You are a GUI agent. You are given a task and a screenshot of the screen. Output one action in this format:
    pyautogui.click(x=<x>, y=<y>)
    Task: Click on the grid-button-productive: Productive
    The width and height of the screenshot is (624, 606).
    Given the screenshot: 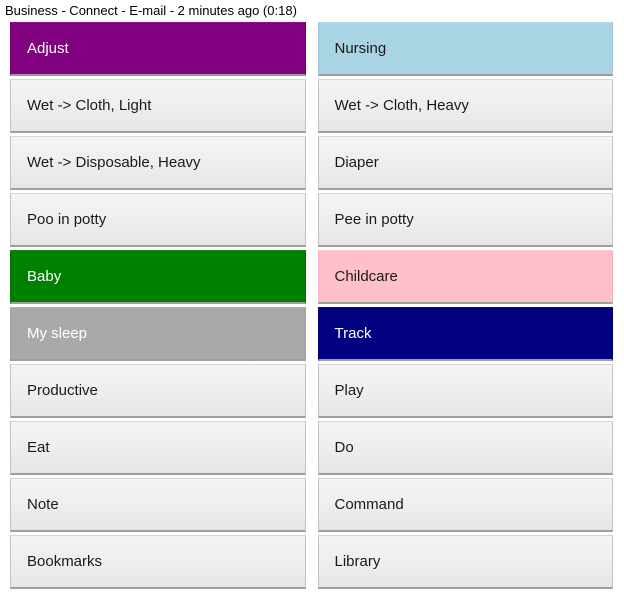 What is the action you would take?
    pyautogui.click(x=158, y=391)
    